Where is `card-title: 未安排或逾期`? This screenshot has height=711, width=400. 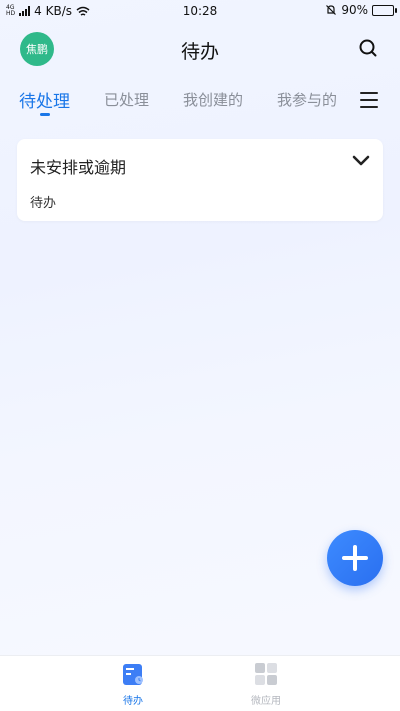
card-title: 未安排或逾期 is located at coordinates (78, 167).